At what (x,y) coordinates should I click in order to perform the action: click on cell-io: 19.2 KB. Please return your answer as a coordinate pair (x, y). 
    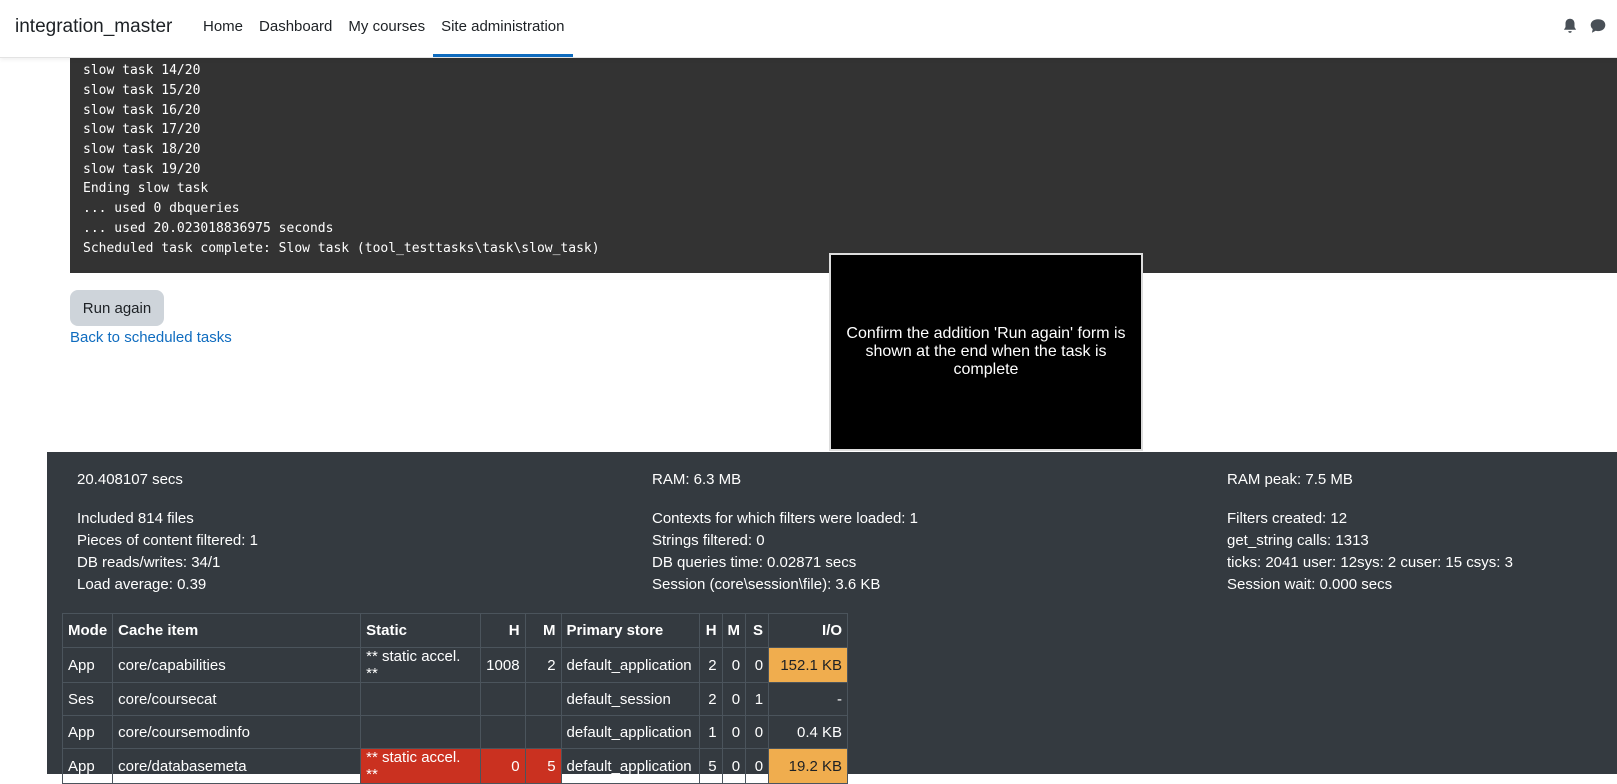
    Looking at the image, I should click on (808, 766).